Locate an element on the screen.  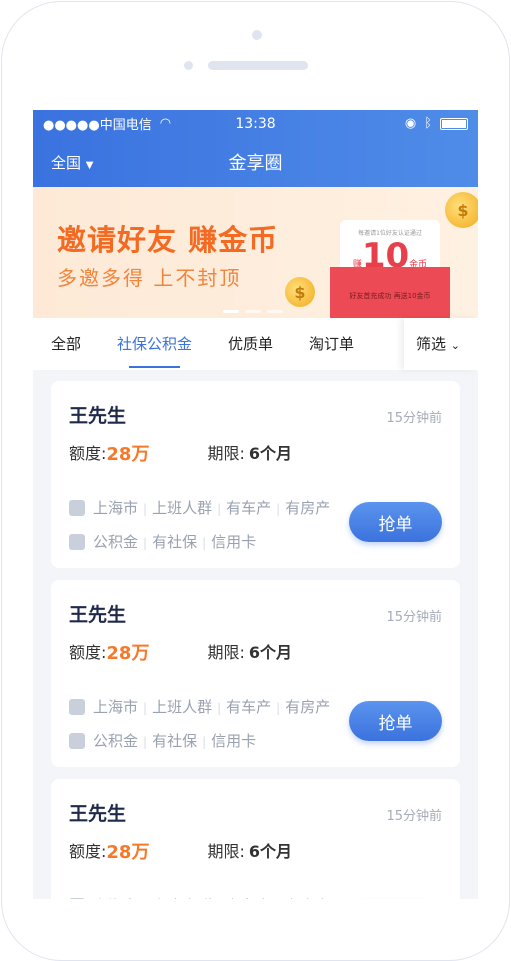
banner-subline: 多邀多得 上不封顶 is located at coordinates (149, 278).